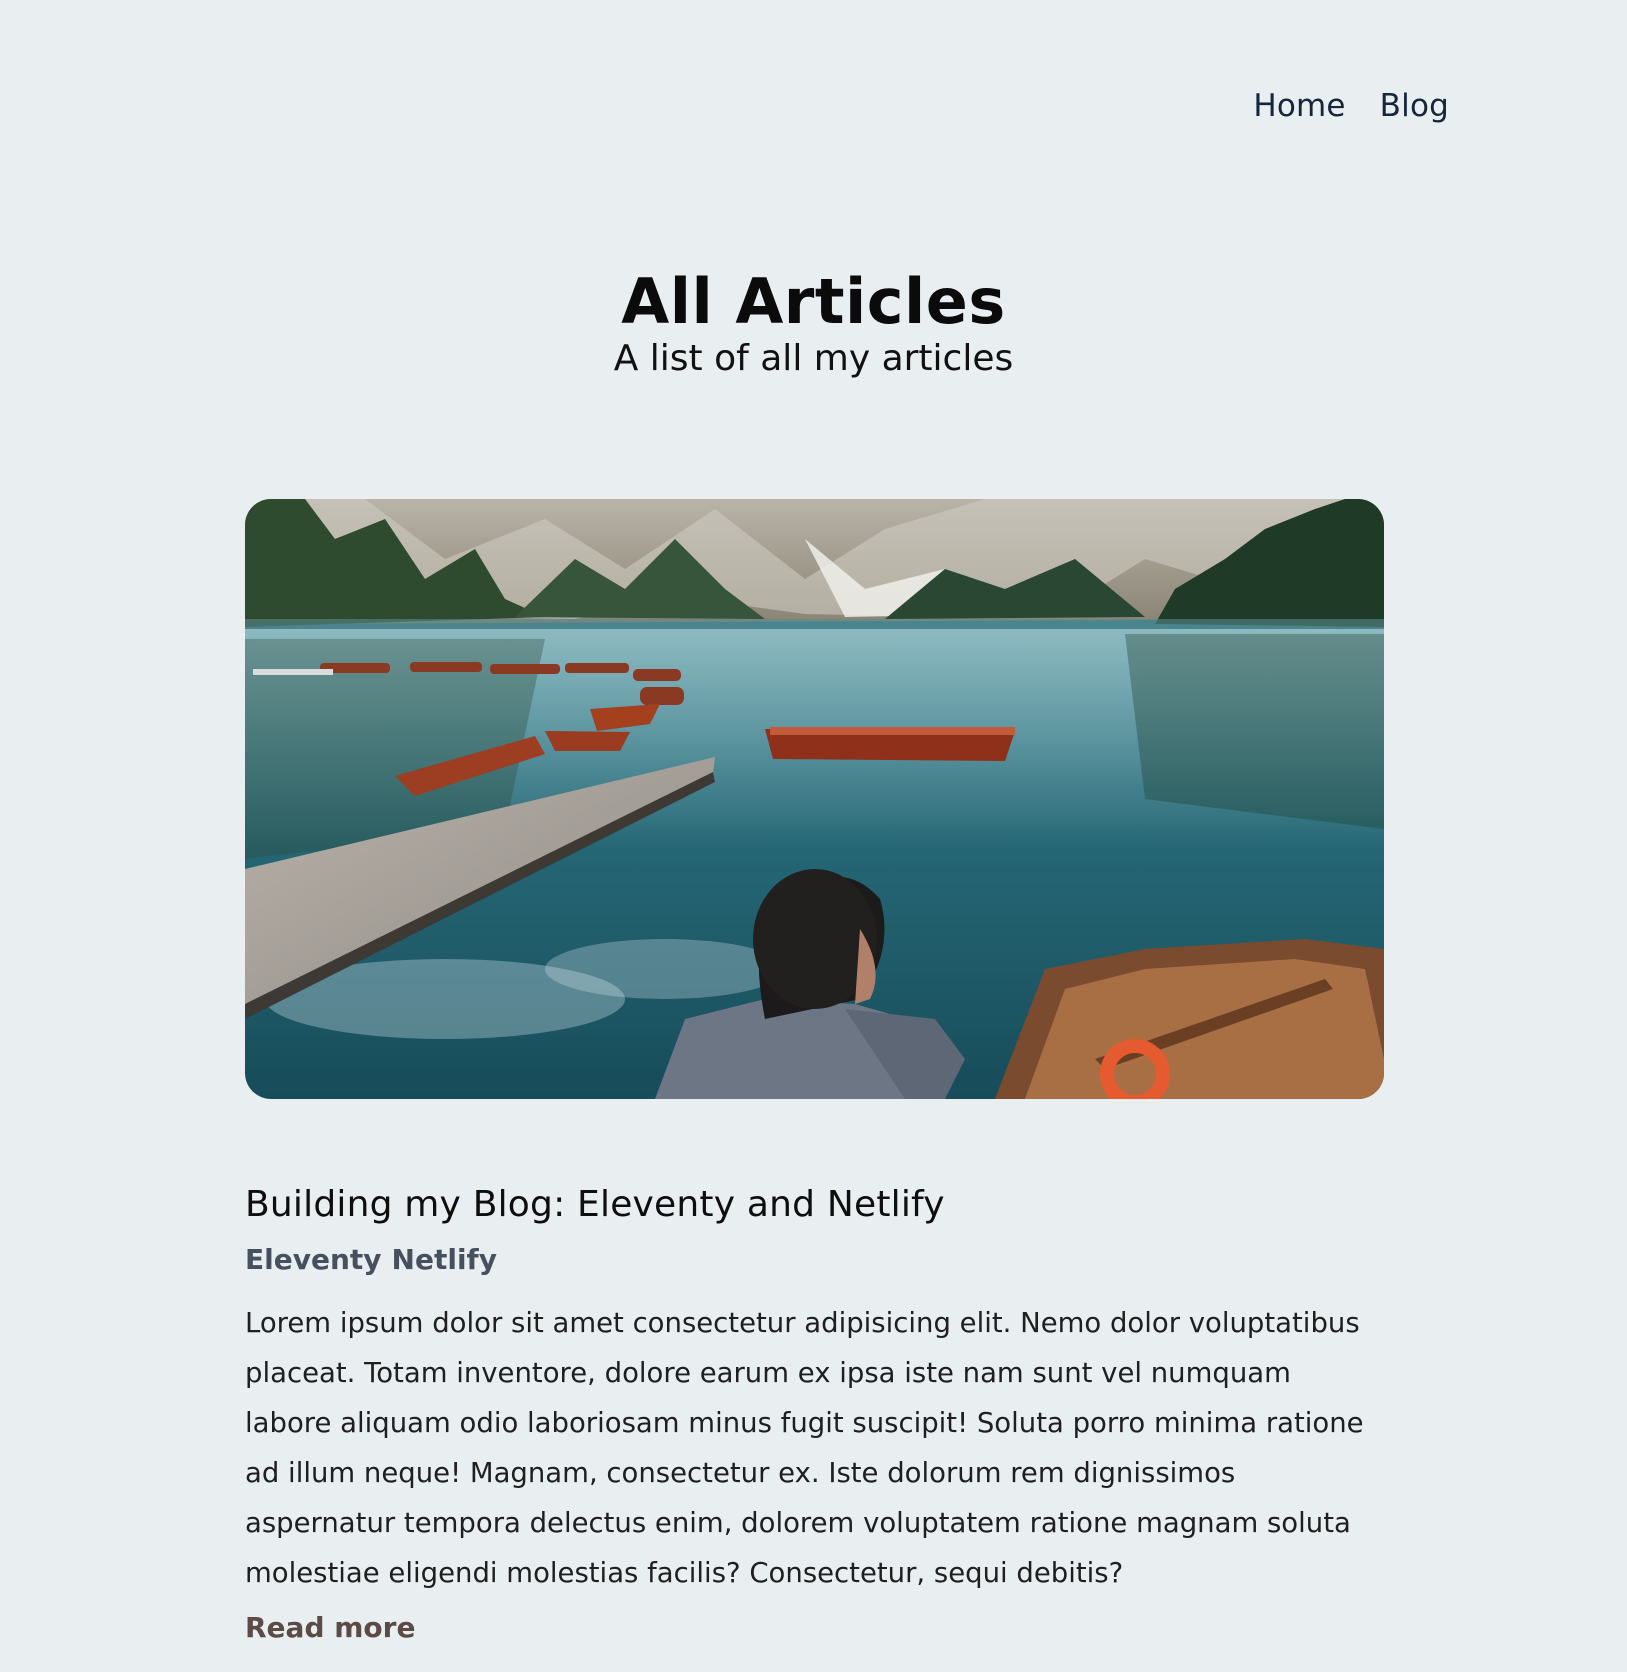 The image size is (1627, 1672). What do you see at coordinates (330, 1628) in the screenshot?
I see `read-more-link: Read more` at bounding box center [330, 1628].